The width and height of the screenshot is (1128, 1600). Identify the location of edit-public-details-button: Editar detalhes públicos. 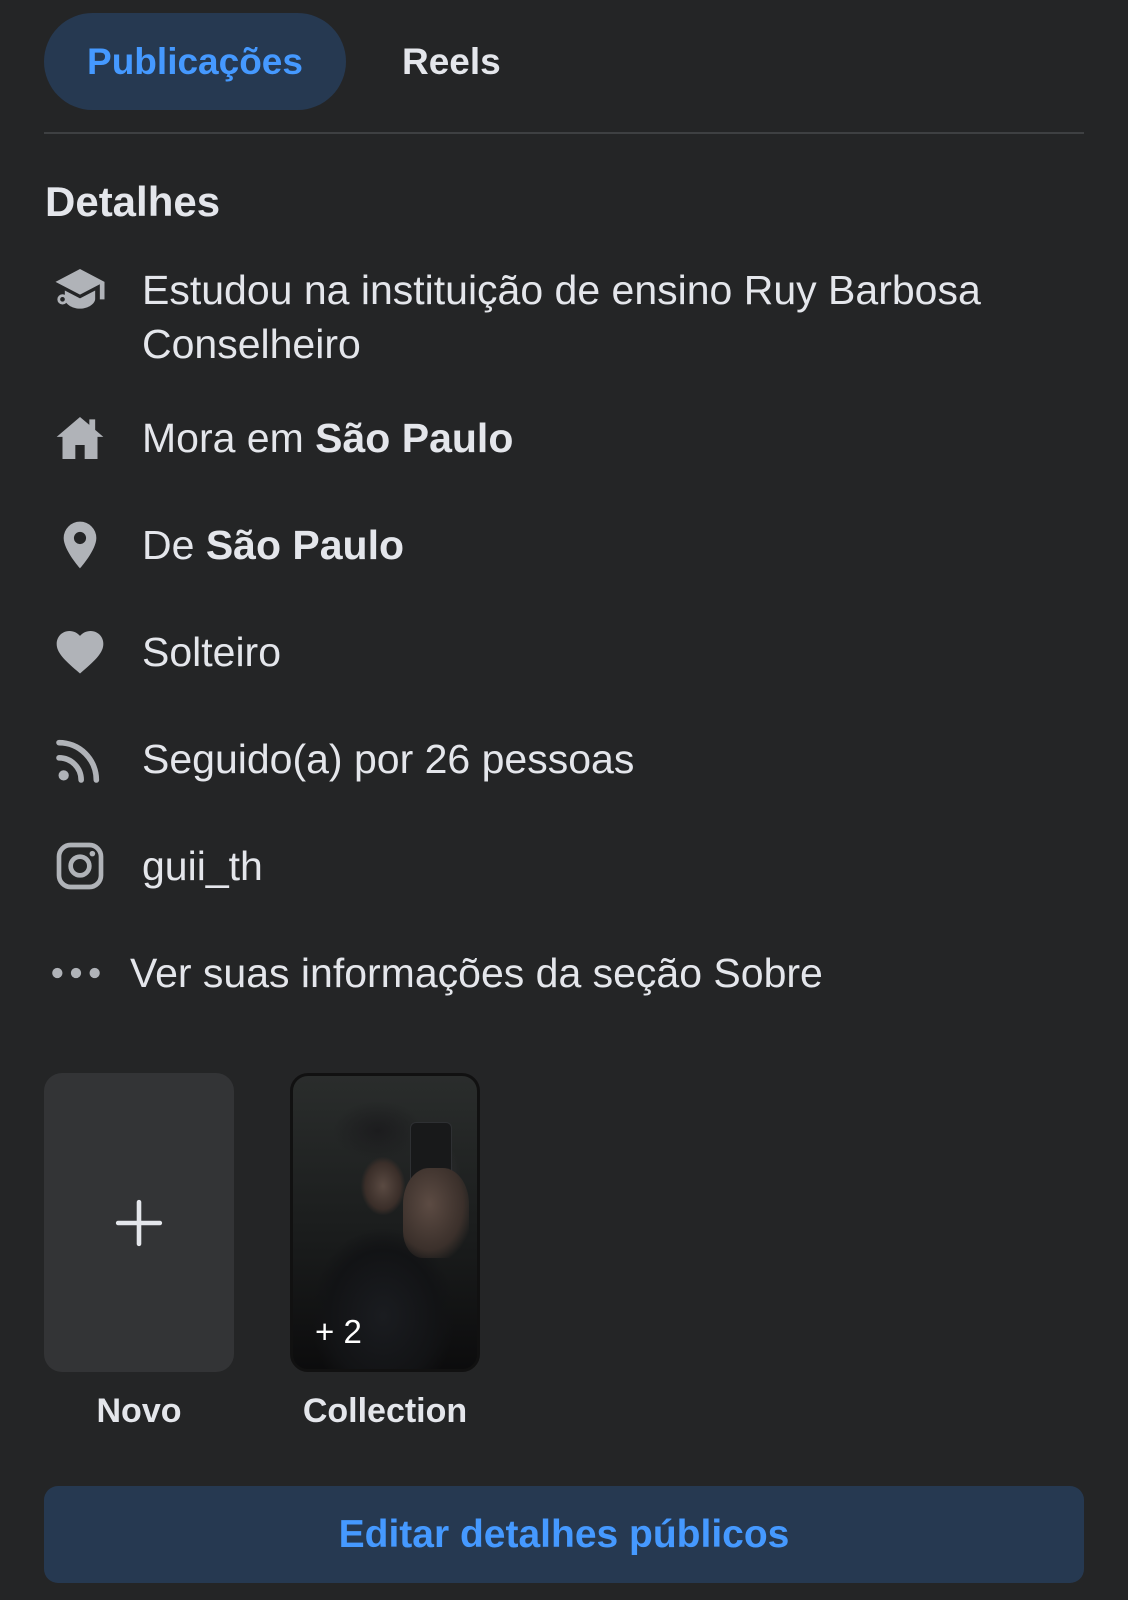
(564, 1534).